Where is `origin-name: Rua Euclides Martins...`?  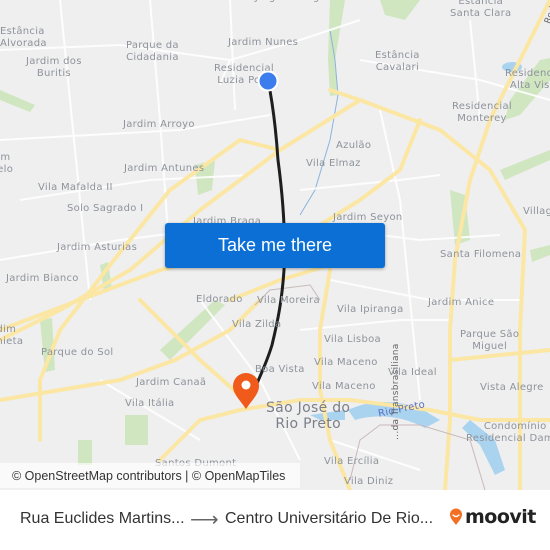
origin-name: Rua Euclides Martins... is located at coordinates (102, 518).